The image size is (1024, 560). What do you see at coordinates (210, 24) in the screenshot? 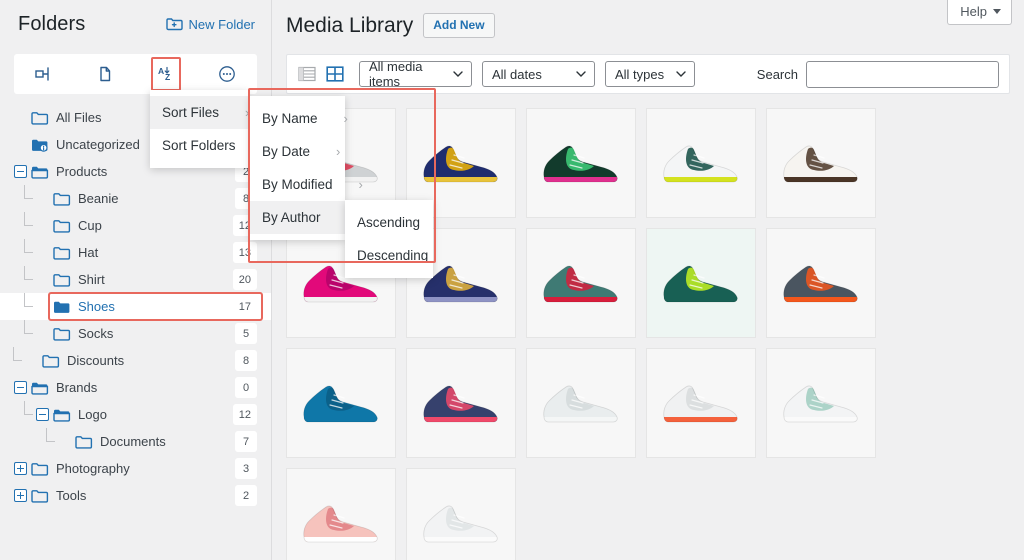
I see `new-folder-button: New Folder` at bounding box center [210, 24].